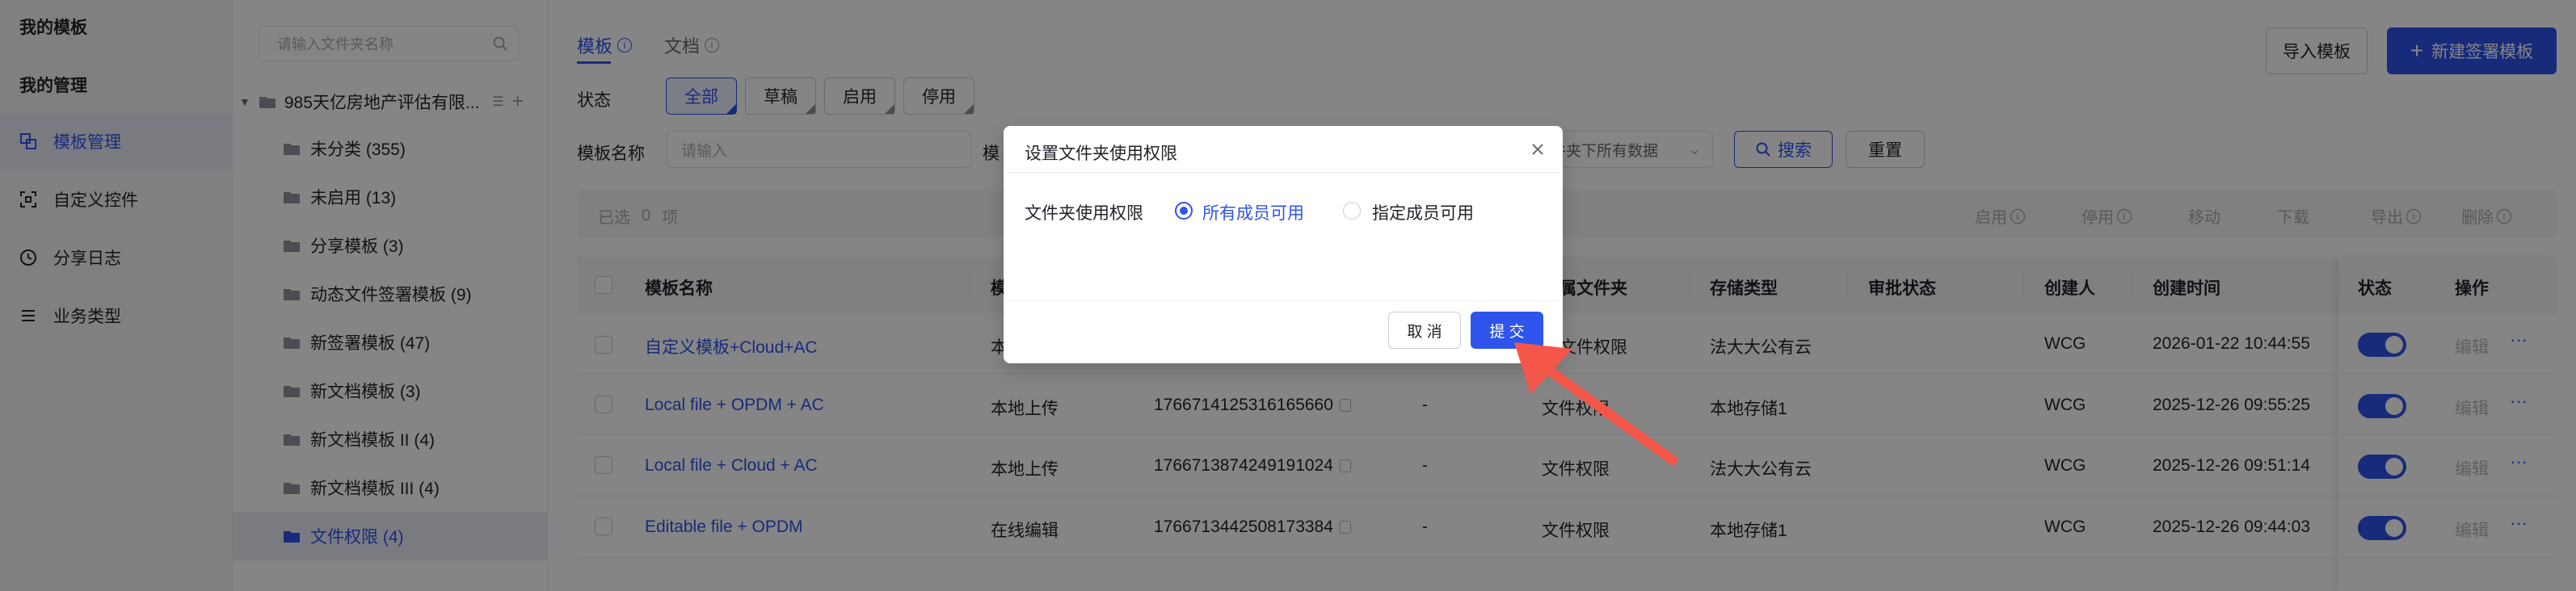  What do you see at coordinates (1538, 149) in the screenshot?
I see `close-icon` at bounding box center [1538, 149].